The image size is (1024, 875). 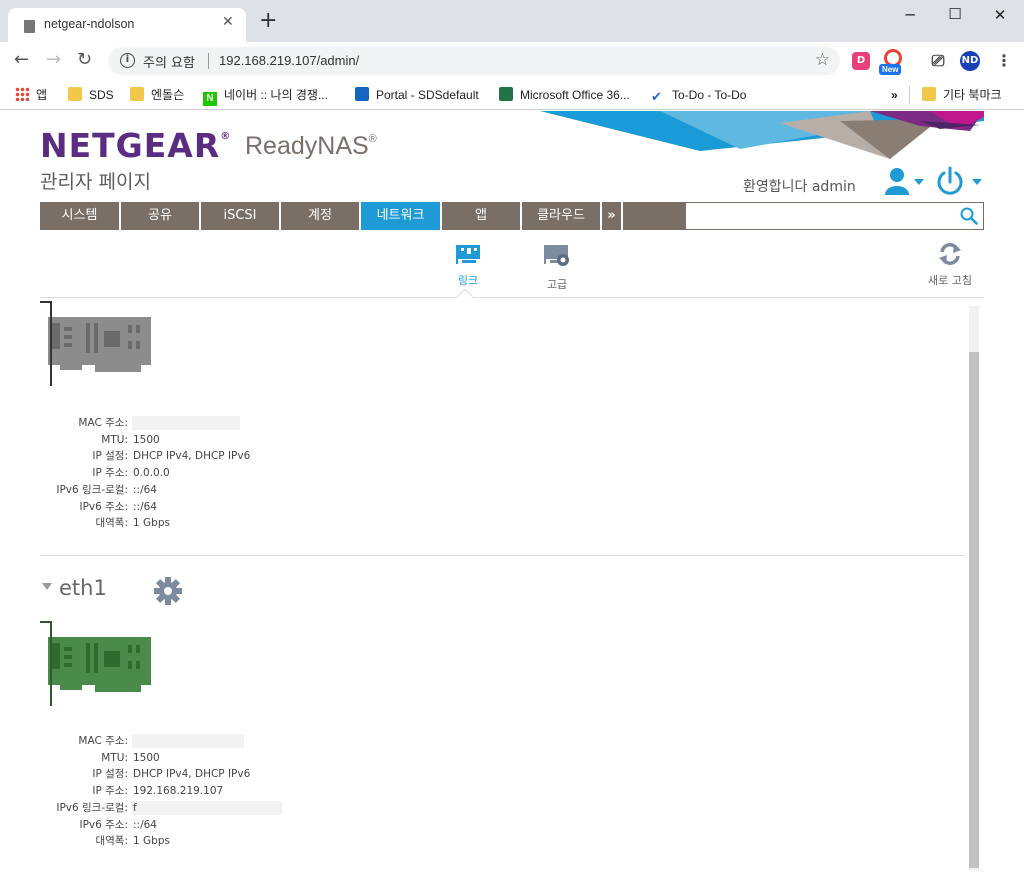 I want to click on logo-trademark: ®, so click(x=226, y=136).